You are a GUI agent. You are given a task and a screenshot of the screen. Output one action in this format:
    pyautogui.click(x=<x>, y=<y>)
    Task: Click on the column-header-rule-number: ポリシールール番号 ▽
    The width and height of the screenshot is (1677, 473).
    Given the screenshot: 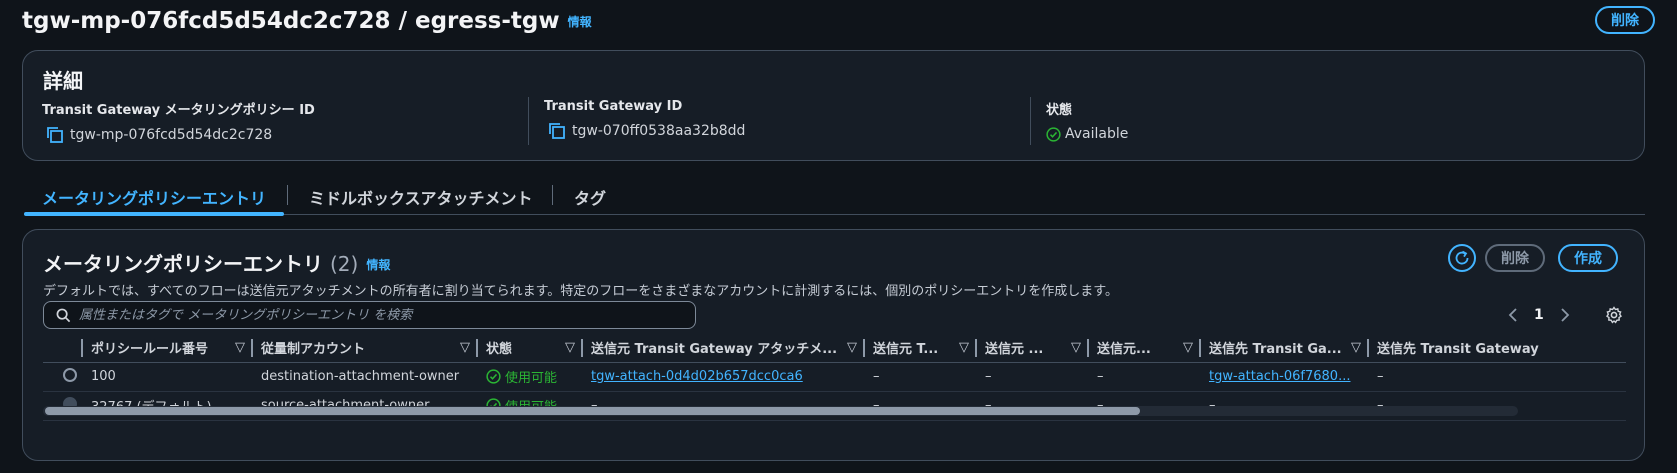 What is the action you would take?
    pyautogui.click(x=168, y=348)
    